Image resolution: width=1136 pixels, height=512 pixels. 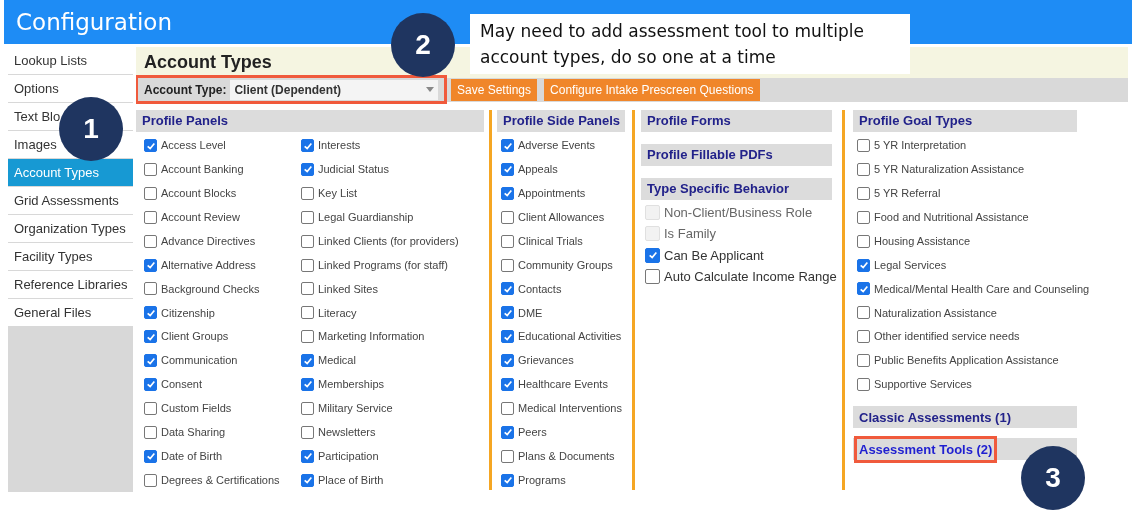 What do you see at coordinates (196, 409) in the screenshot?
I see `checkbox-label: Custom Fields` at bounding box center [196, 409].